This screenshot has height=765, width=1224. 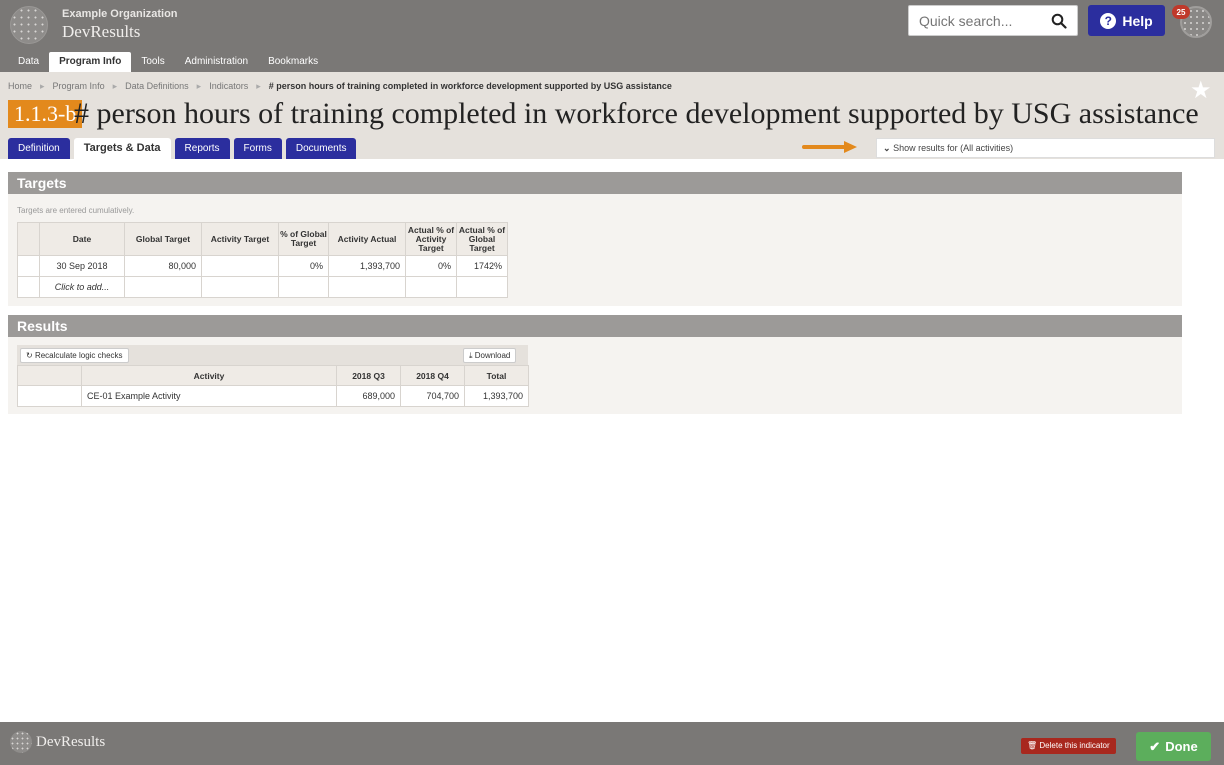 I want to click on column-header: Activity, so click(x=209, y=375).